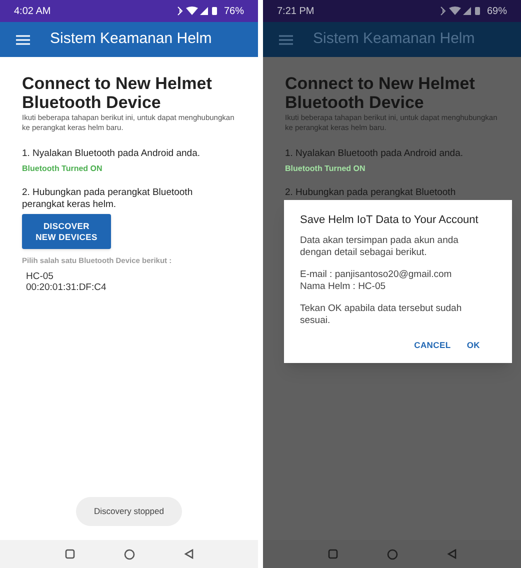 The width and height of the screenshot is (521, 568). Describe the element at coordinates (189, 554) in the screenshot. I see `back-icon` at that location.